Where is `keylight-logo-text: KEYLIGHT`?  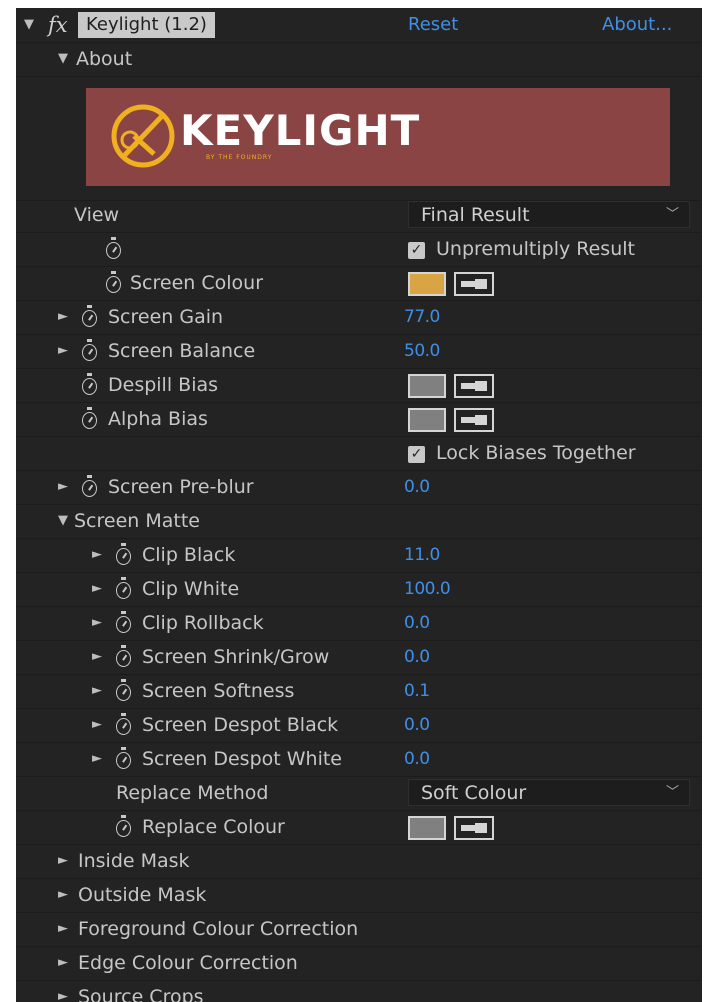 keylight-logo-text: KEYLIGHT is located at coordinates (300, 130).